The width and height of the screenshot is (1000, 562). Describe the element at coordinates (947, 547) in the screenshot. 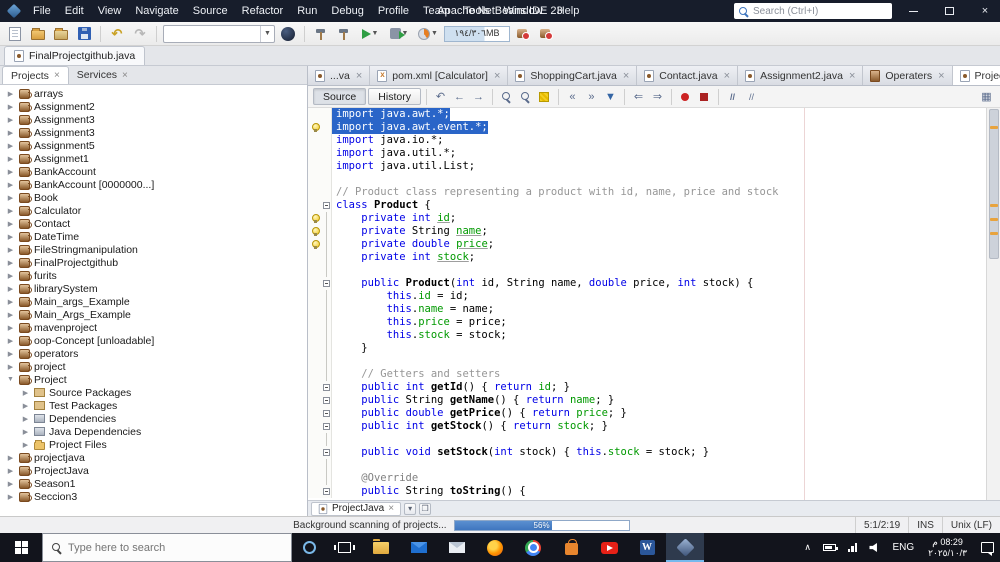

I see `clock: 08:29 م ٢٠٢٥/١٠/٣` at that location.